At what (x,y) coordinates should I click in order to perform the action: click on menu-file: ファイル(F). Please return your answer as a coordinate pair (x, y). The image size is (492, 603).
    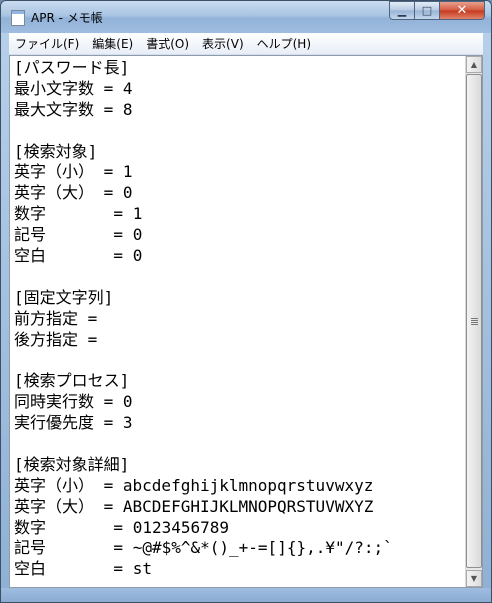
    Looking at the image, I should click on (47, 43).